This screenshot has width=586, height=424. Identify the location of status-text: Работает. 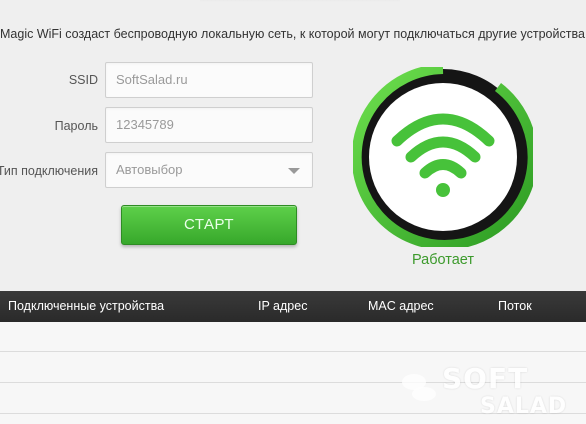
(443, 260).